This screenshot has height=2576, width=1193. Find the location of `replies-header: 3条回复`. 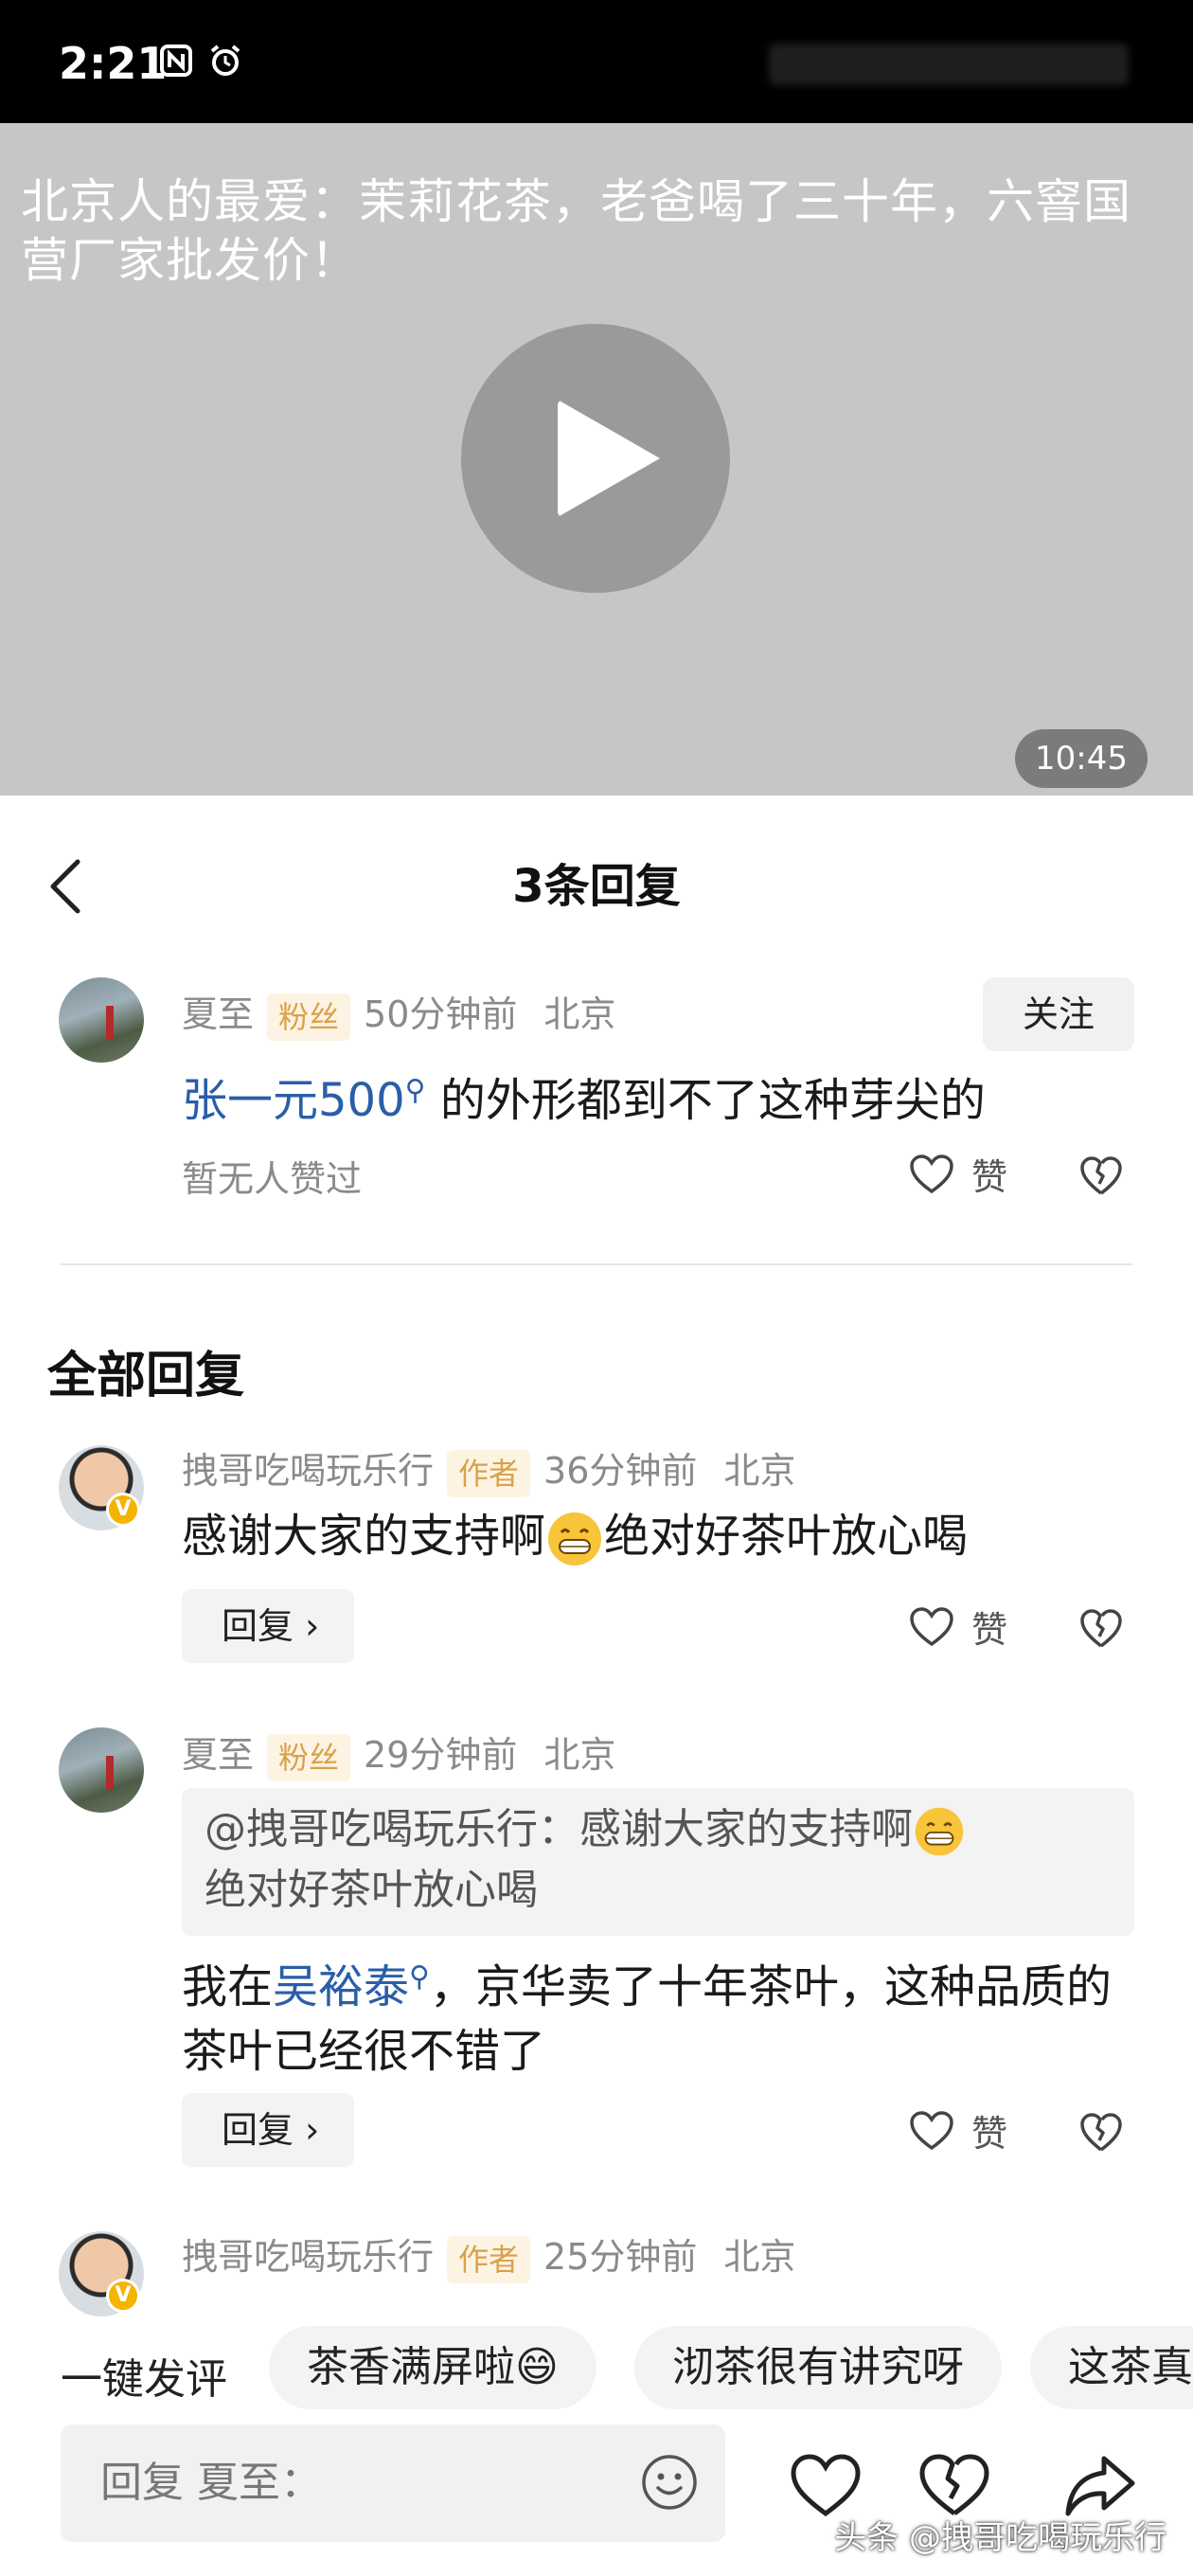

replies-header: 3条回复 is located at coordinates (596, 876).